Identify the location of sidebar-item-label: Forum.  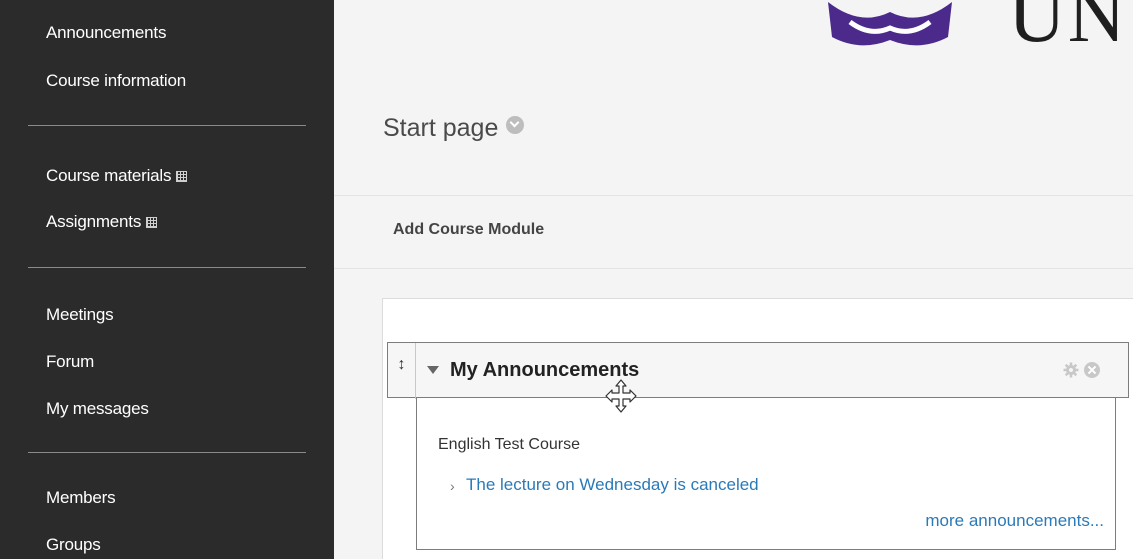
(70, 361).